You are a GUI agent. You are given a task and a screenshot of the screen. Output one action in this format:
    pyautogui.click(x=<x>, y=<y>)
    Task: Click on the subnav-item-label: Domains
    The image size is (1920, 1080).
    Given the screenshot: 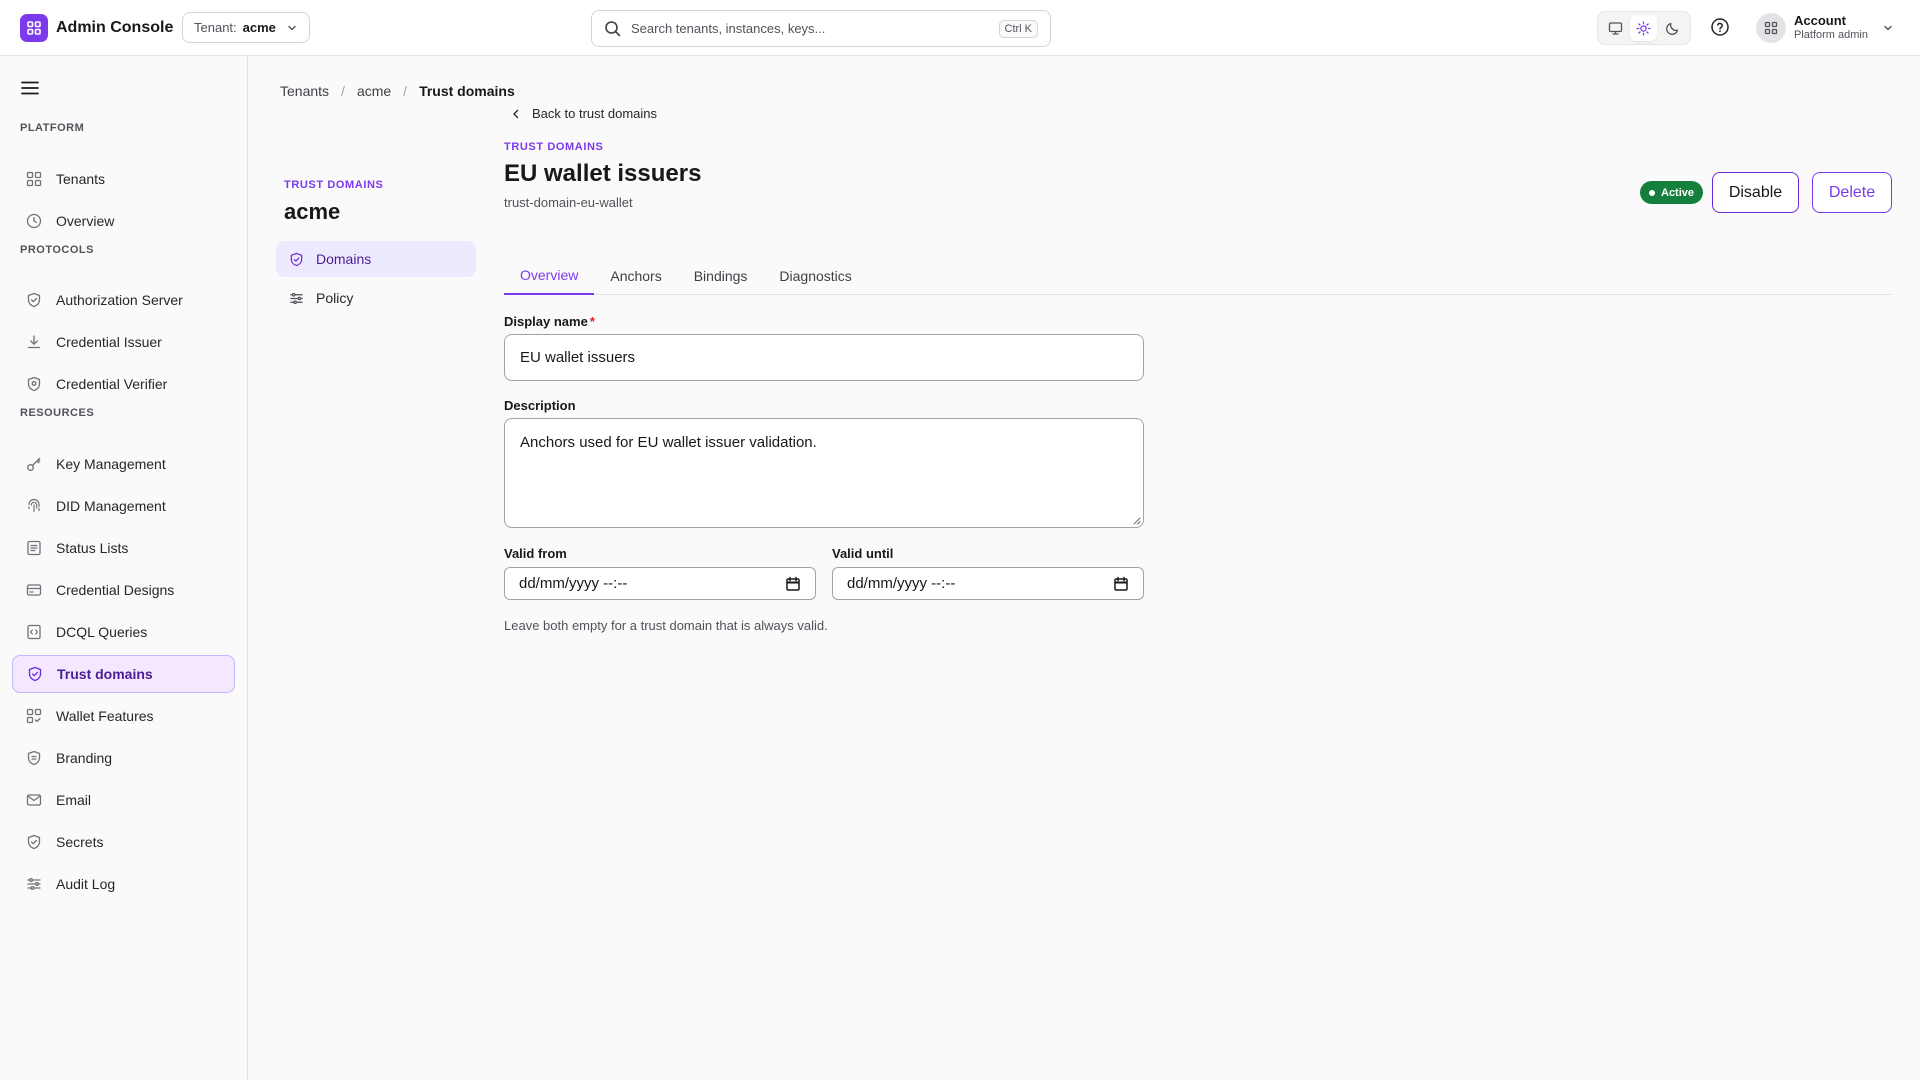 What is the action you would take?
    pyautogui.click(x=344, y=259)
    